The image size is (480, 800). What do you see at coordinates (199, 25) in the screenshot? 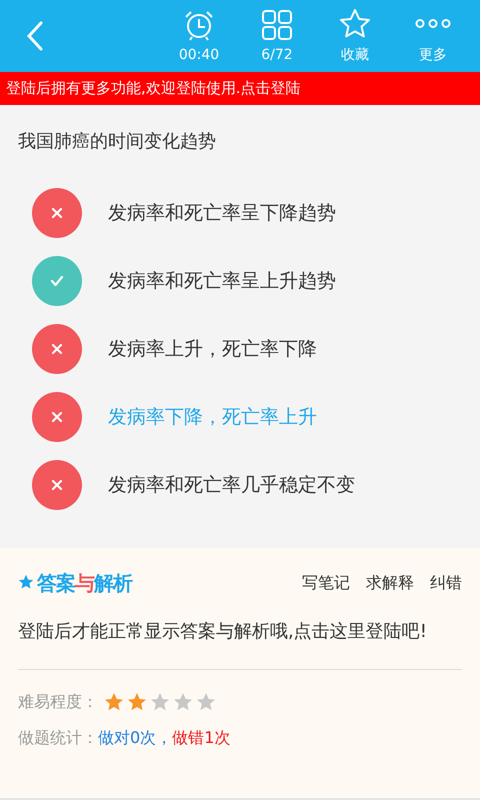
I see `alarm-clock-icon` at bounding box center [199, 25].